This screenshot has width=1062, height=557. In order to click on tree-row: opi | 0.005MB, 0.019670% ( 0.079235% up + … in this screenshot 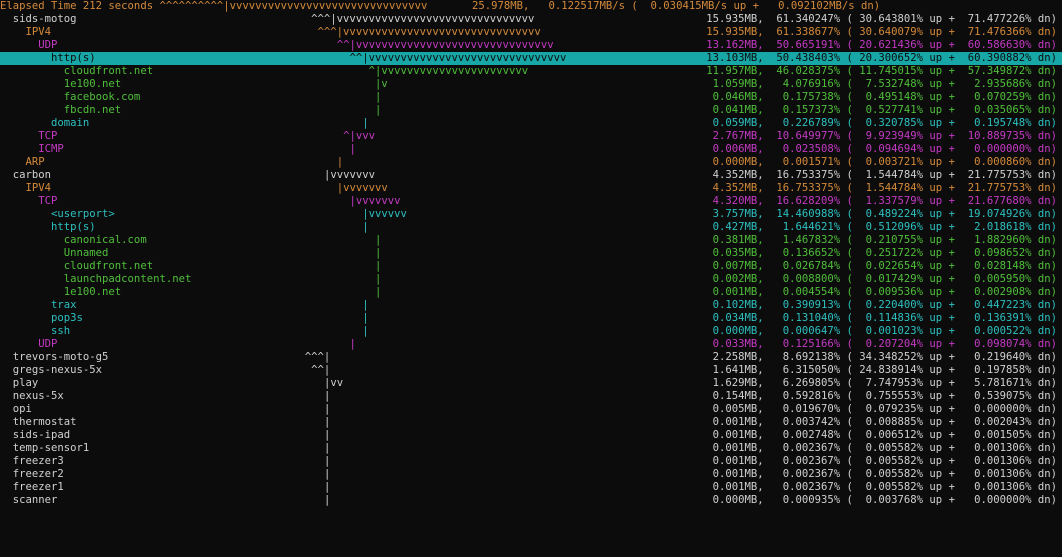, I will do `click(531, 409)`.